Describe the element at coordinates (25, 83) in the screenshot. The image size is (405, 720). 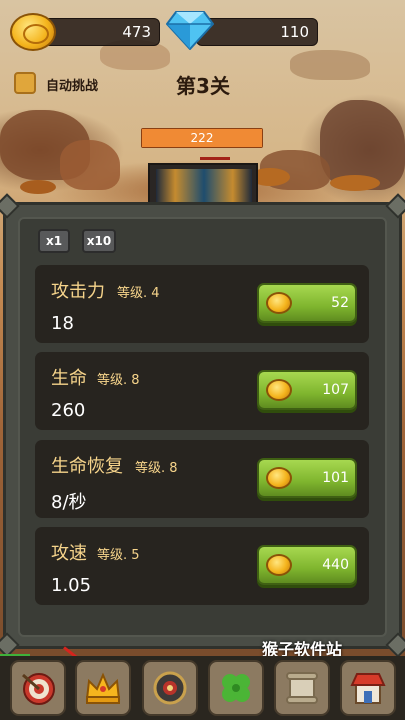
I see `auto-challenge-checkbox` at that location.